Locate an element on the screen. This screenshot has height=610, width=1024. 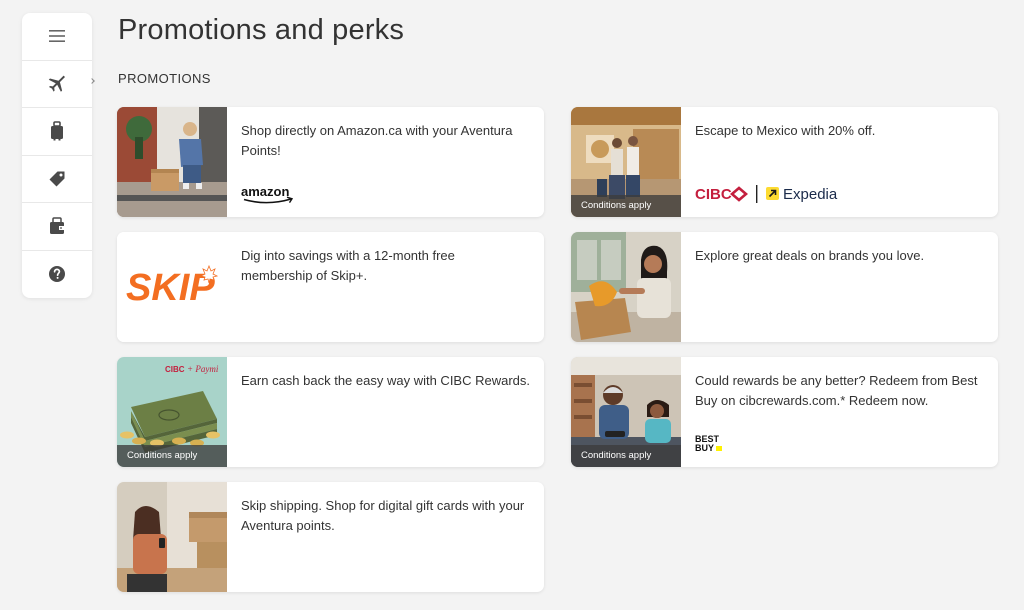
help-icon is located at coordinates (57, 274).